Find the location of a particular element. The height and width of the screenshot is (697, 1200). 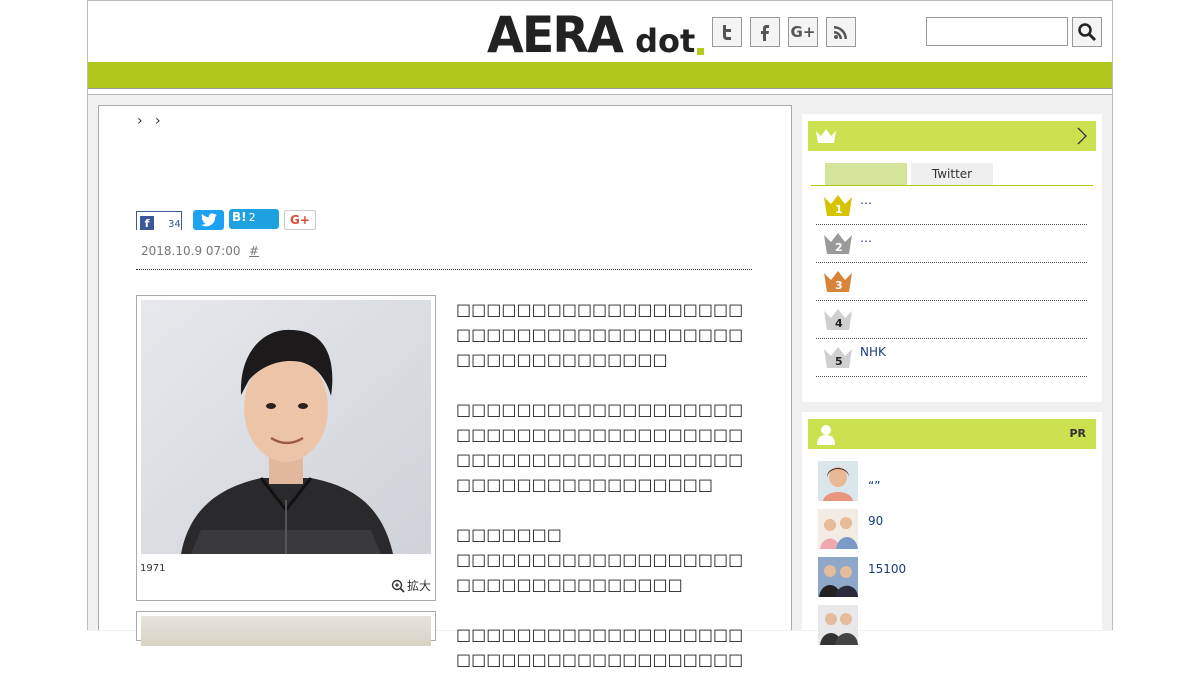

rank-number: 2 is located at coordinates (839, 247).